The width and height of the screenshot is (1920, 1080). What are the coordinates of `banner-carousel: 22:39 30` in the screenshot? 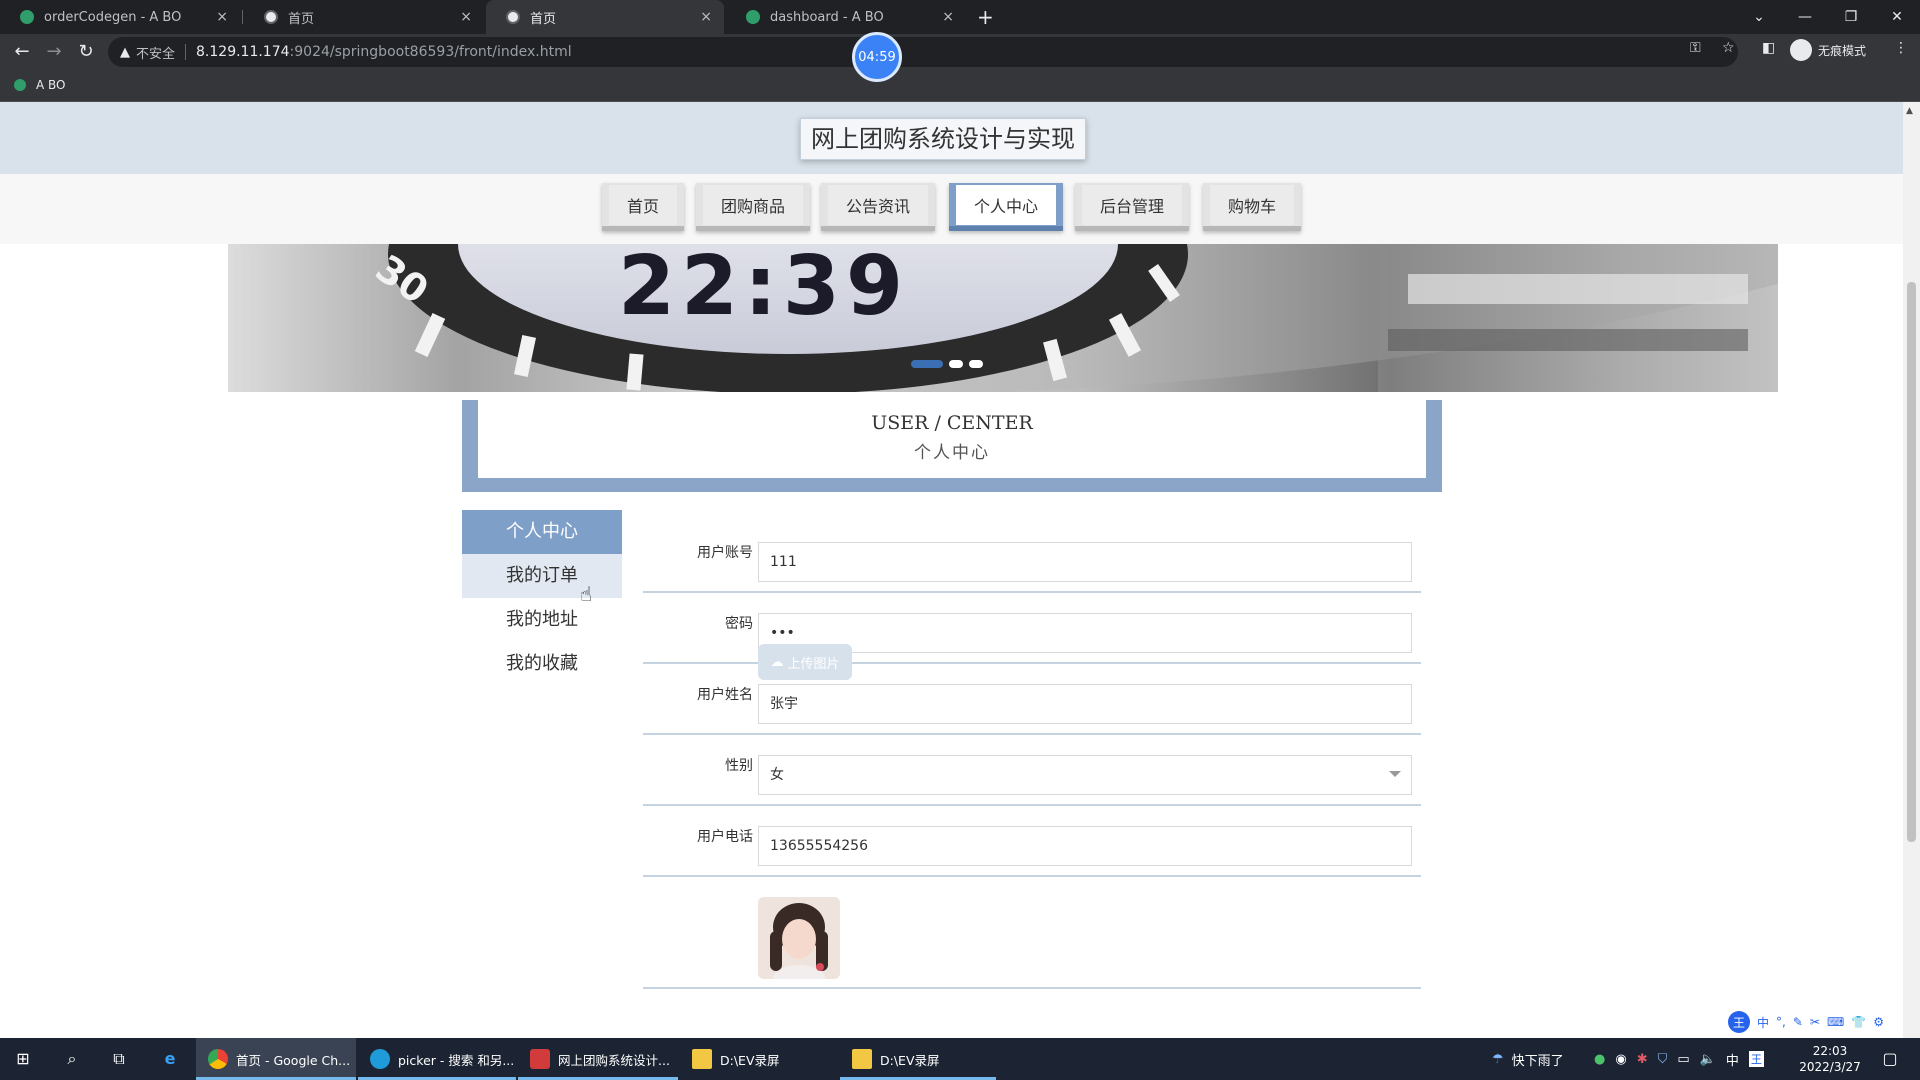 It's located at (1003, 318).